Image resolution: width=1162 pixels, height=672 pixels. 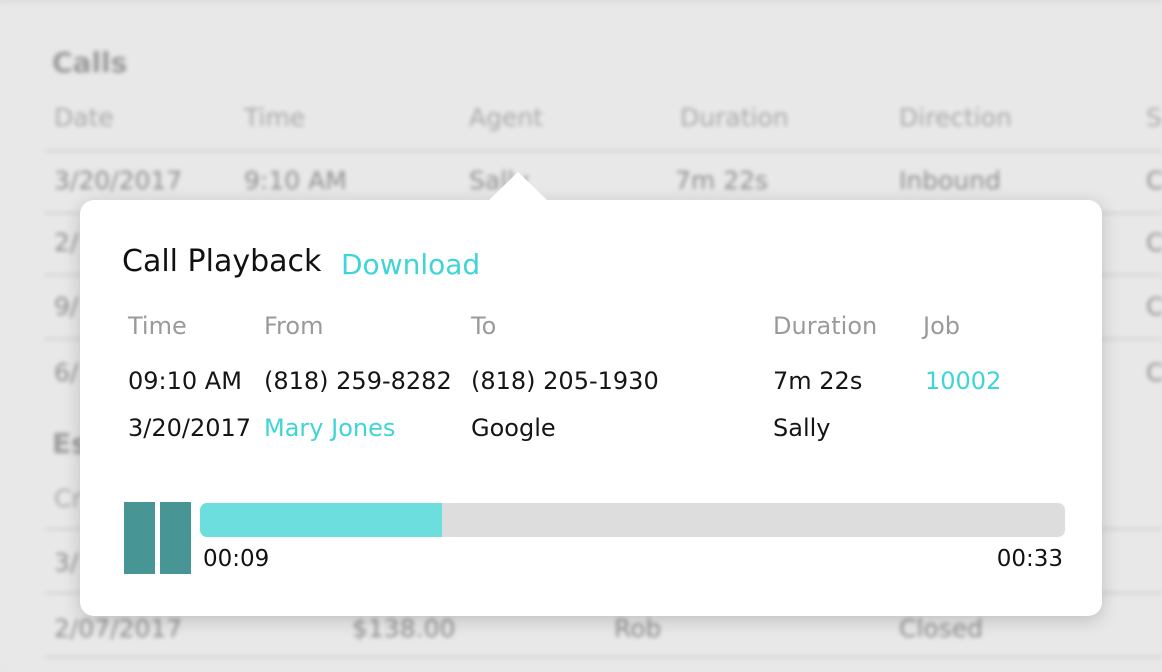 I want to click on table-cell: Closed, so click(x=941, y=628).